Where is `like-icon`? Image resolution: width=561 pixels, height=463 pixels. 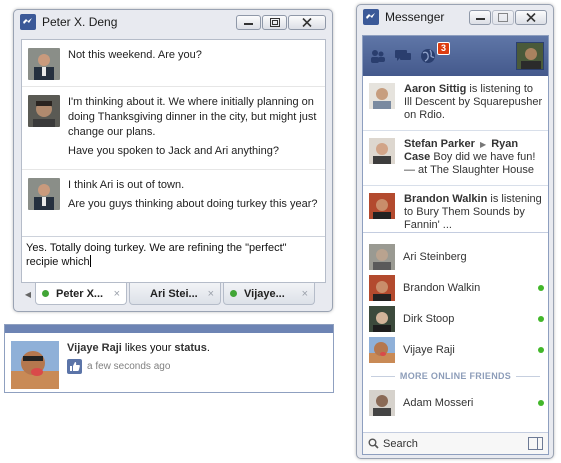
like-icon is located at coordinates (74, 366).